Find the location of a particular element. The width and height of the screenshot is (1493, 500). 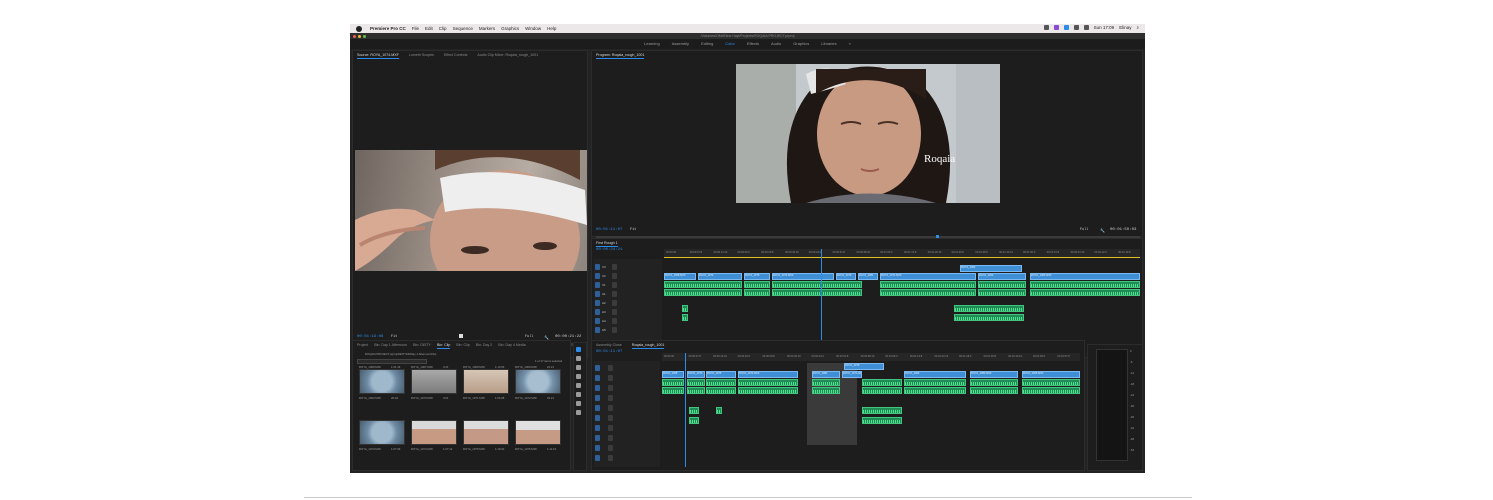

video-clip: ROYA_1072 is located at coordinates (696, 374).